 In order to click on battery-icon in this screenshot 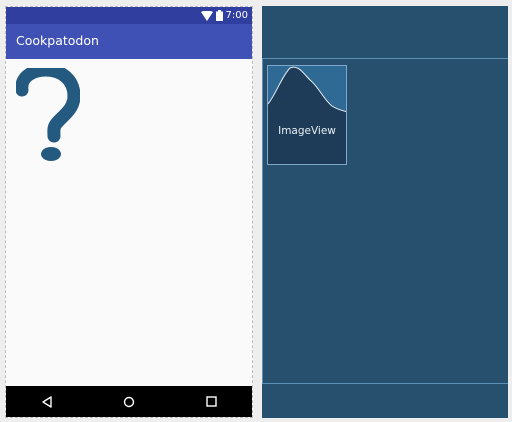, I will do `click(219, 16)`.